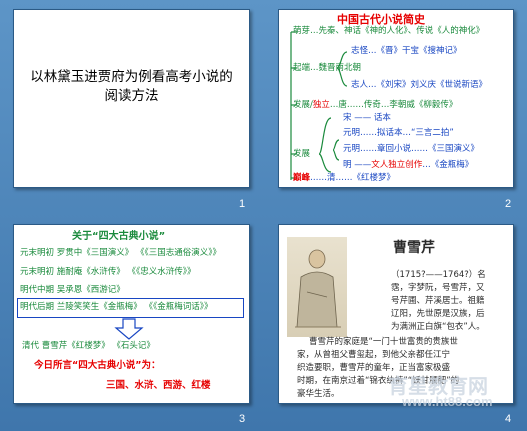  Describe the element at coordinates (374, 355) in the screenshot. I see `slide-4-para-line-2: 家，从曾祖父曹玺起，到他父亲都任江宁` at that location.